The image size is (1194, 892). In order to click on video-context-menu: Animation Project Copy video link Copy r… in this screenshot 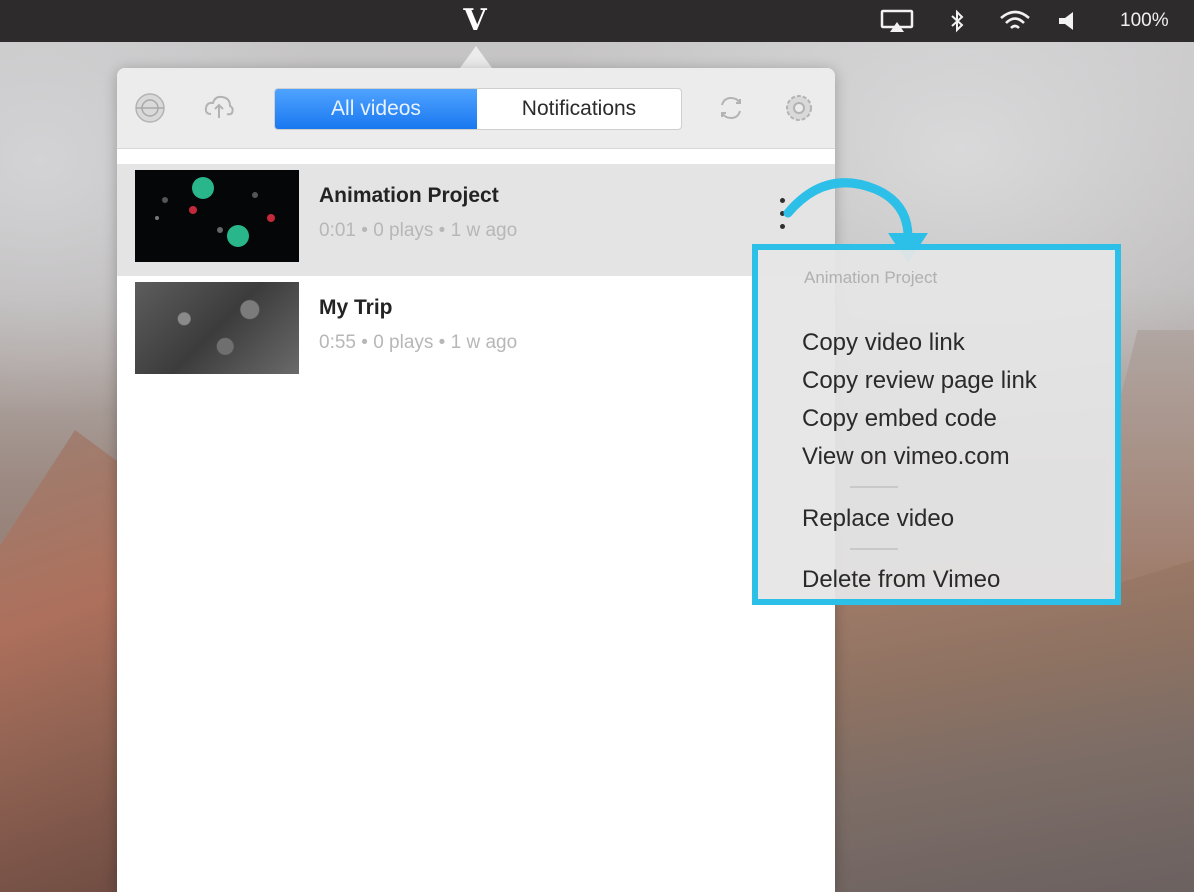, I will do `click(936, 424)`.